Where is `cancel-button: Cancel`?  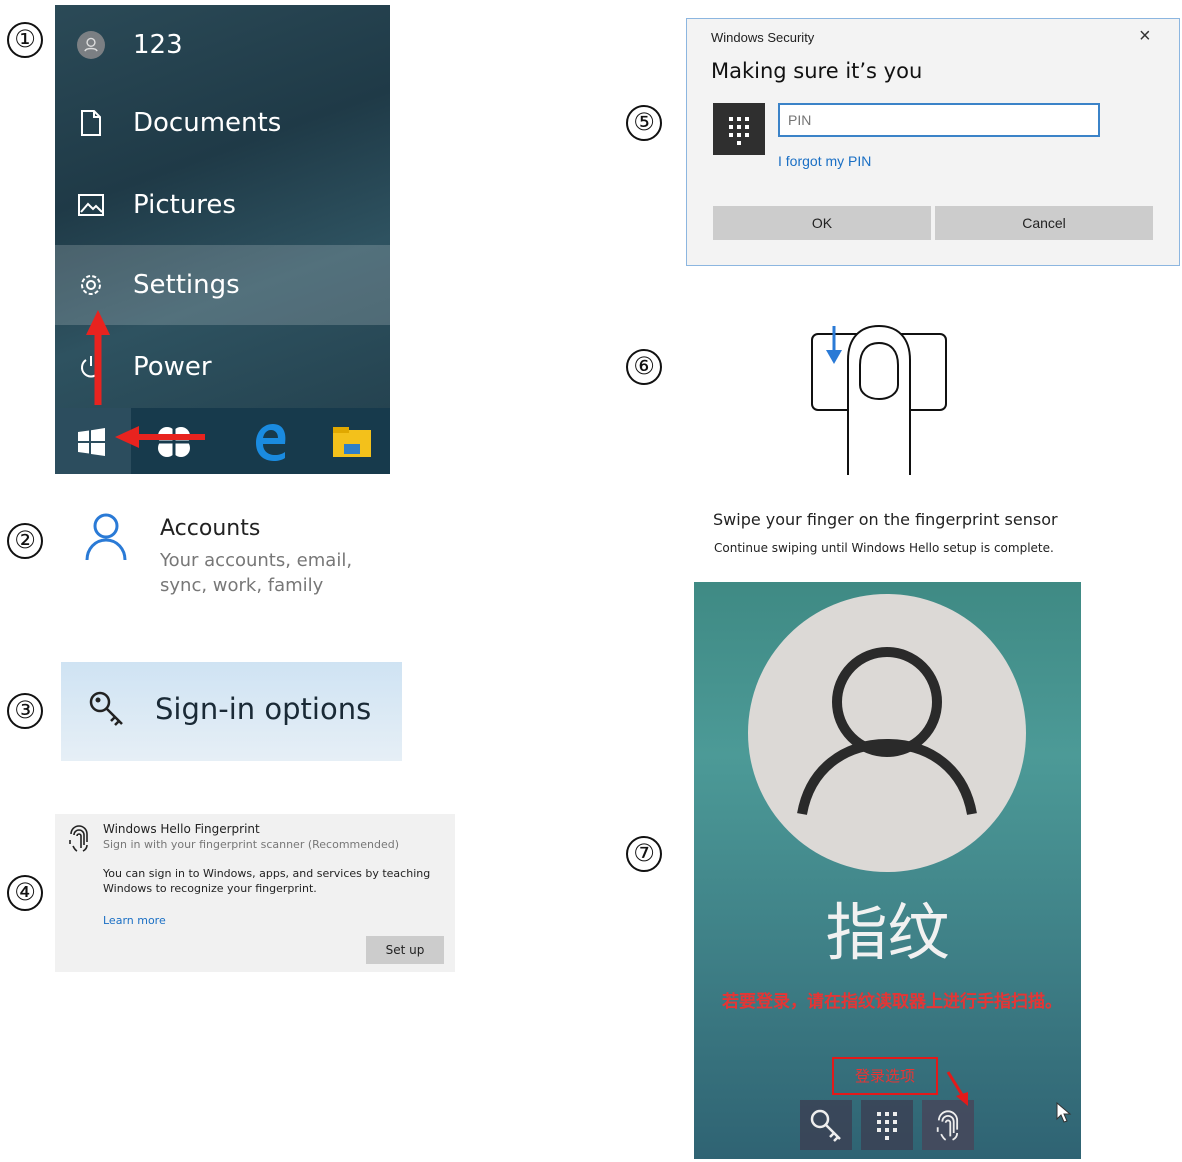
cancel-button: Cancel is located at coordinates (1044, 223).